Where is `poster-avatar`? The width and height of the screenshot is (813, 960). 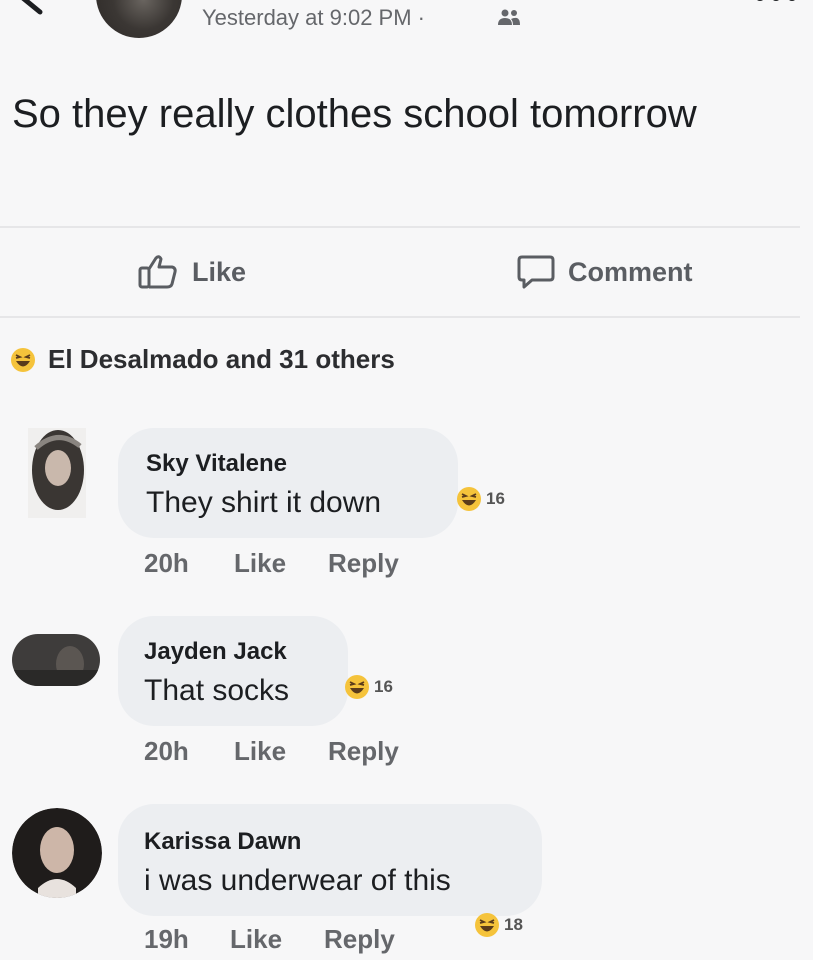
poster-avatar is located at coordinates (139, 19).